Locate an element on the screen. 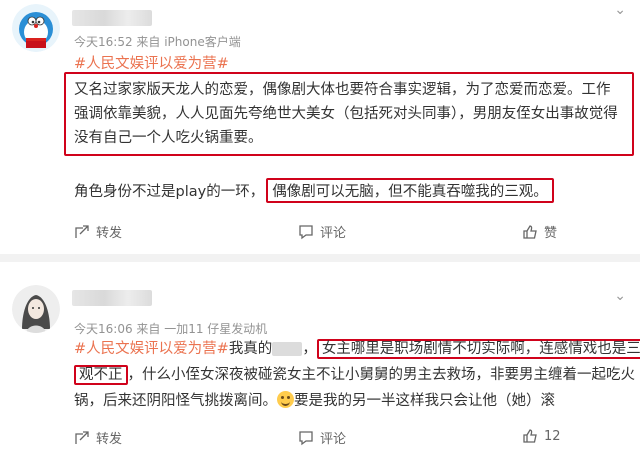  post-text: ，什么小侄女深夜被碰瓷女主不让小舅舅的男主去救场，非要男主缠着一起吃火 is located at coordinates (381, 375).